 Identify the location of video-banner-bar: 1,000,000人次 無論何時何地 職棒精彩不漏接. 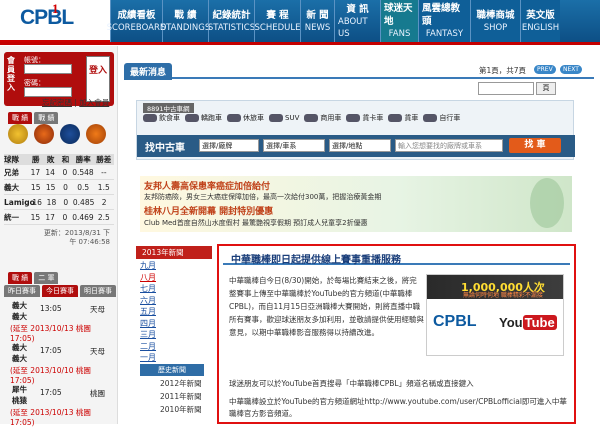
(495, 287).